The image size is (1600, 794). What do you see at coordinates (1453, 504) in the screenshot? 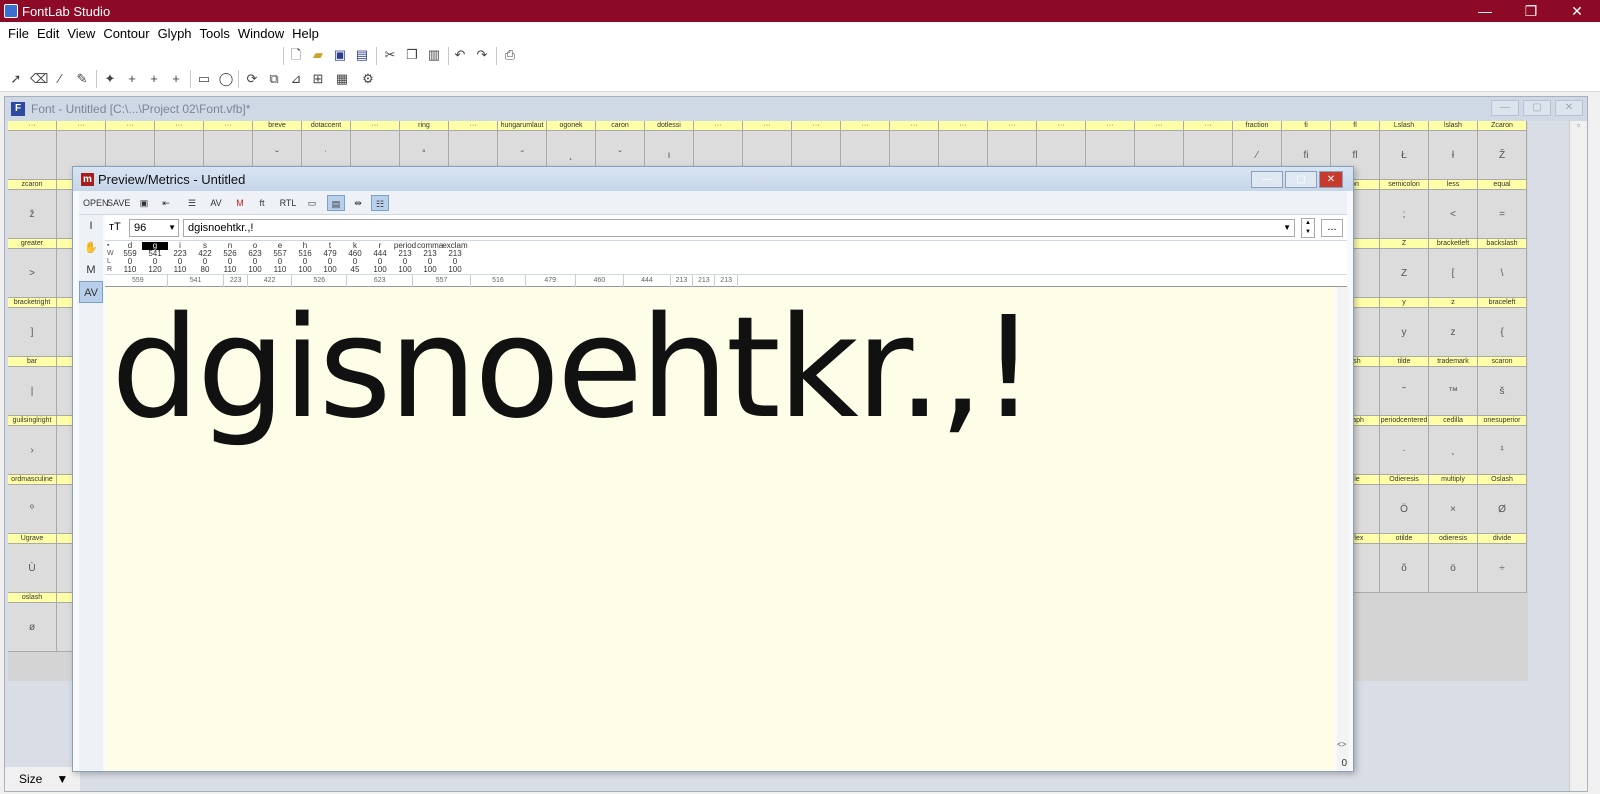
I see `glyph-cell: multiply ×` at bounding box center [1453, 504].